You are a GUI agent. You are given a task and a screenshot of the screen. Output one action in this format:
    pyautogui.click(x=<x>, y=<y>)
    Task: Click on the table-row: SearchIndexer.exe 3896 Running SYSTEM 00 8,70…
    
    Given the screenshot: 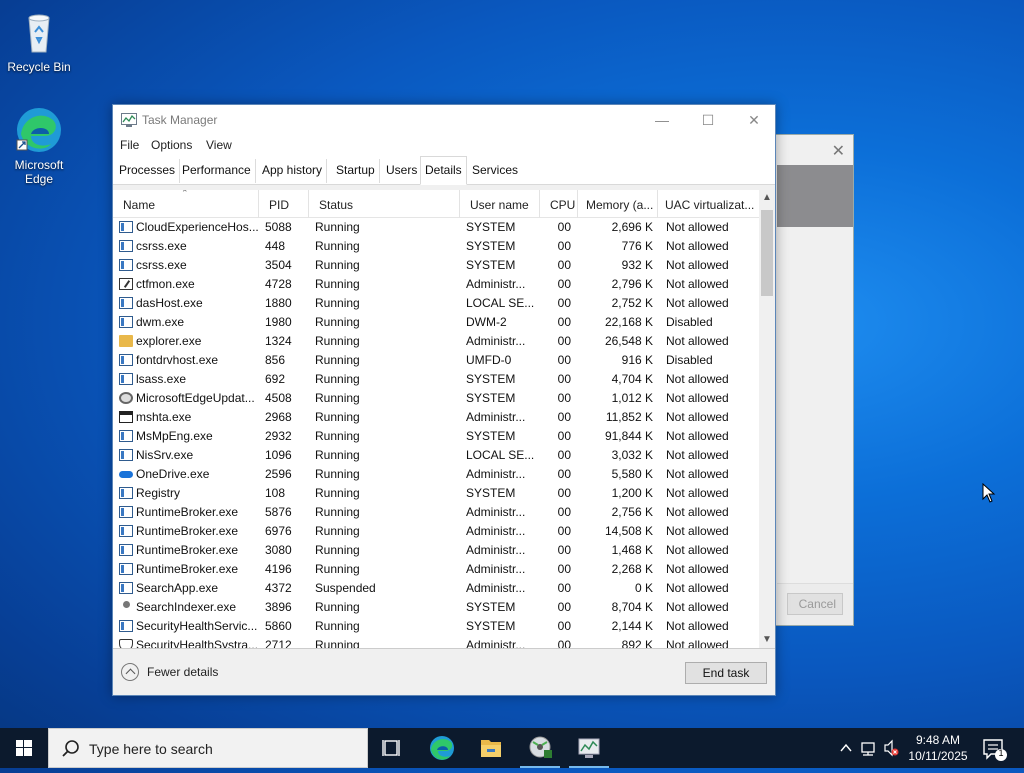 What is the action you would take?
    pyautogui.click(x=436, y=607)
    